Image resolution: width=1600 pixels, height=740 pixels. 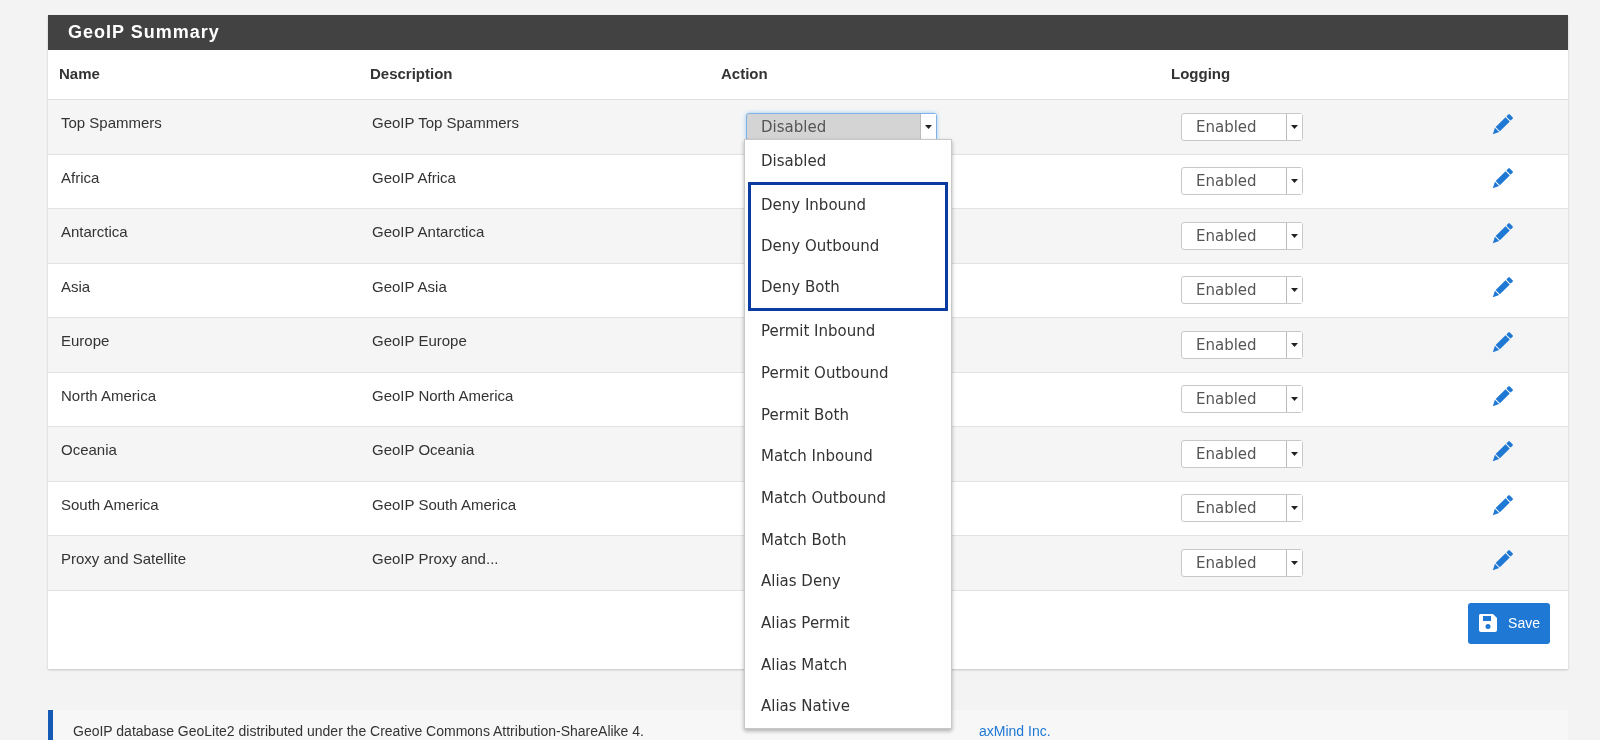 What do you see at coordinates (111, 122) in the screenshot?
I see `name-cell: Top Spammers` at bounding box center [111, 122].